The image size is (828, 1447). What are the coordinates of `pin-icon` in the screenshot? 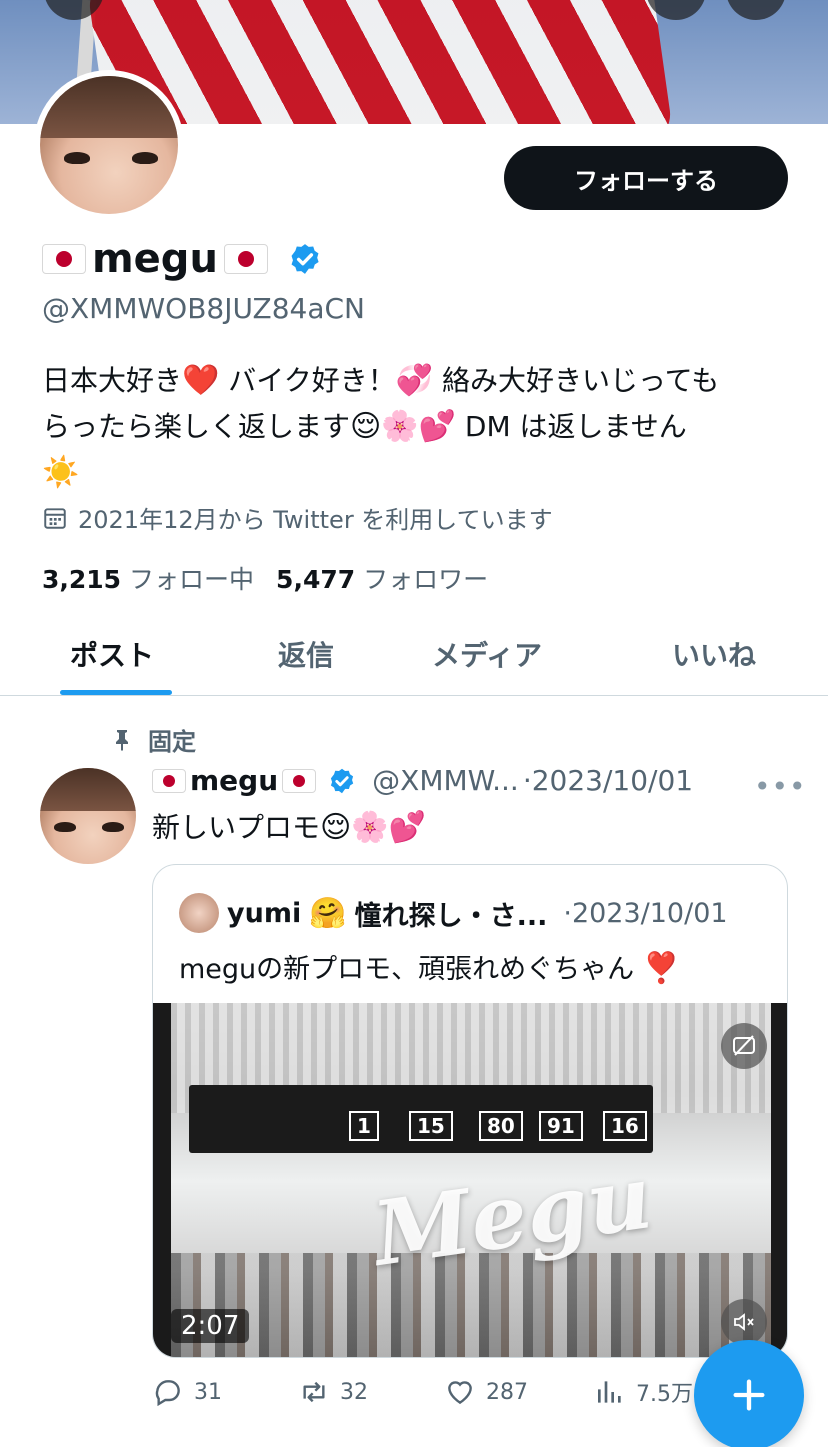 It's located at (122, 740).